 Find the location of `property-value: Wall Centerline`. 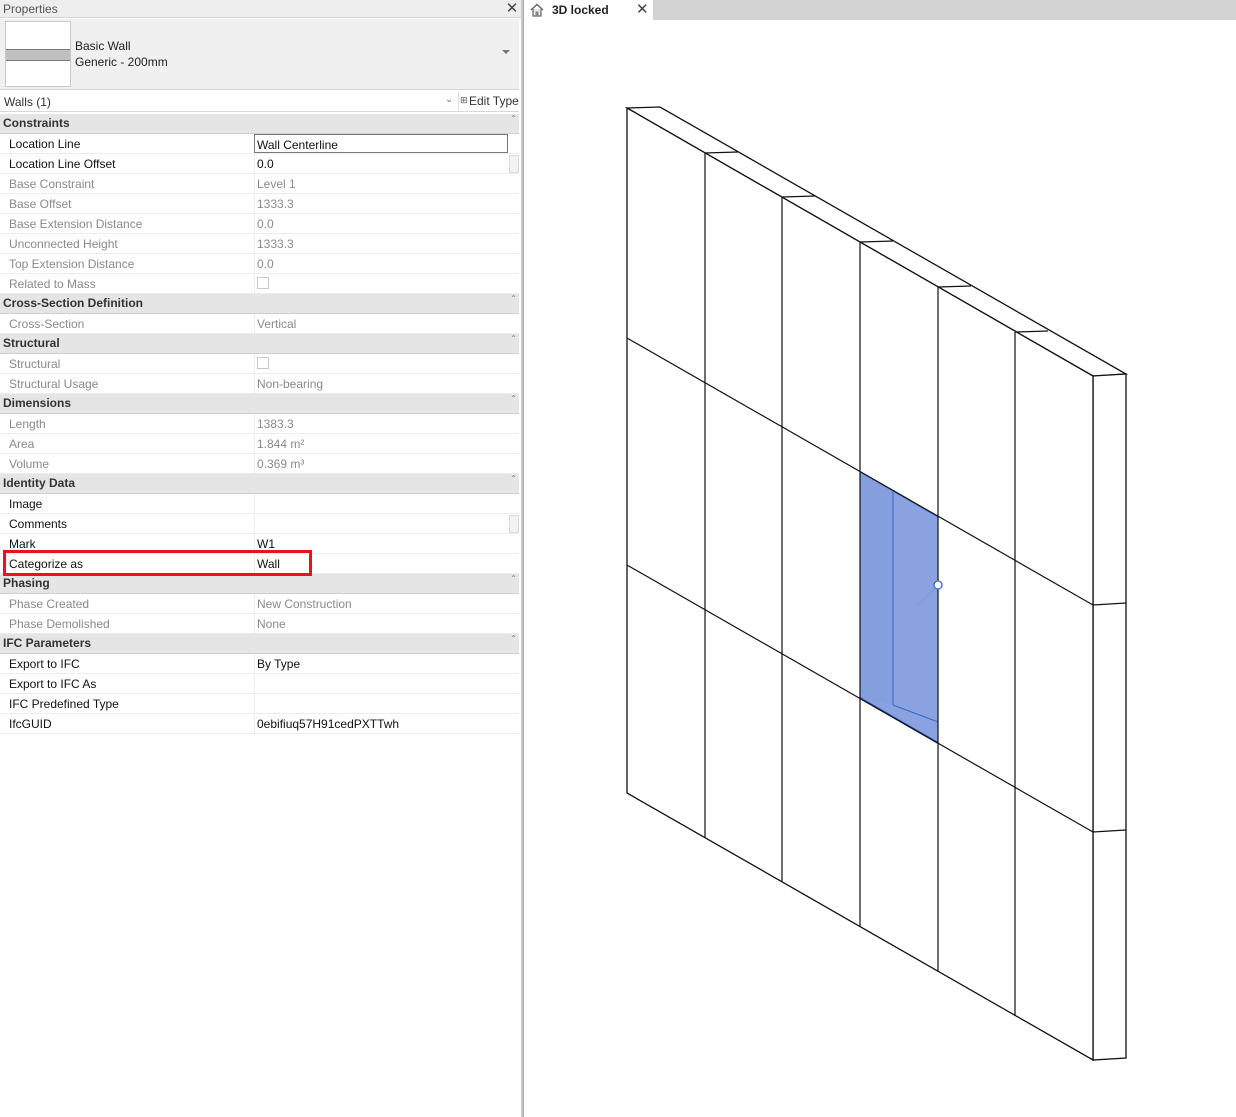

property-value: Wall Centerline is located at coordinates (381, 143).